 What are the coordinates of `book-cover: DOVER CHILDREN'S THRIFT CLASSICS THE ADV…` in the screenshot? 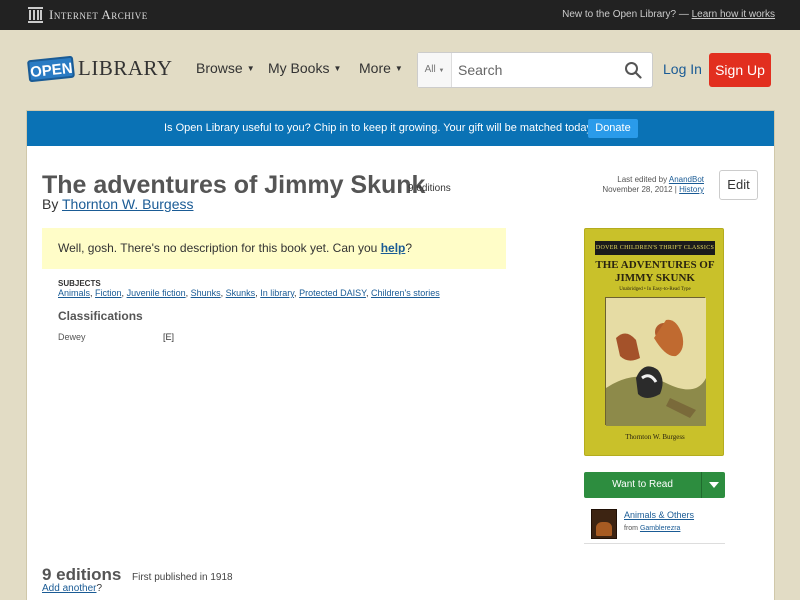 It's located at (654, 342).